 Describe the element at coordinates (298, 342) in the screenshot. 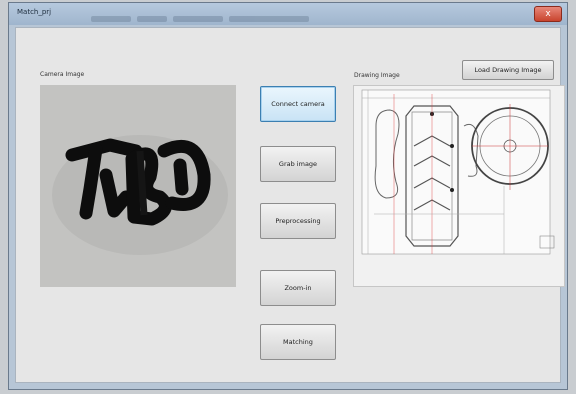

I see `matching-button: Matching` at that location.